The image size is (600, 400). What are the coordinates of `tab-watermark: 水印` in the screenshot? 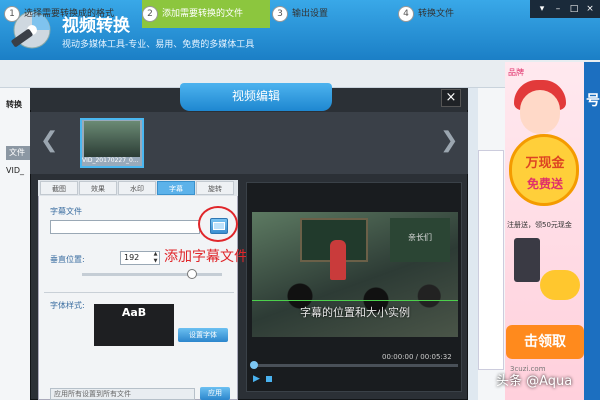 It's located at (137, 188).